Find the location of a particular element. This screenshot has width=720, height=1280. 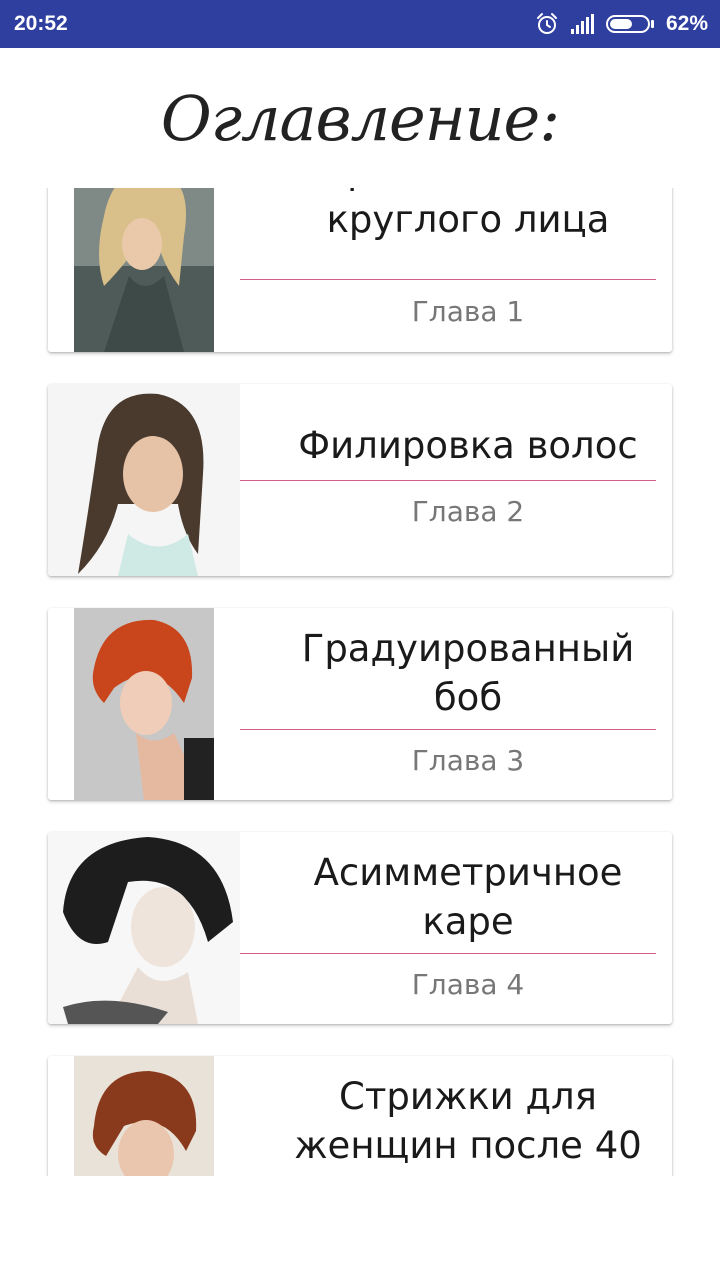

chapter-card-4: Асимметричное каре Глава 4 is located at coordinates (360, 928).